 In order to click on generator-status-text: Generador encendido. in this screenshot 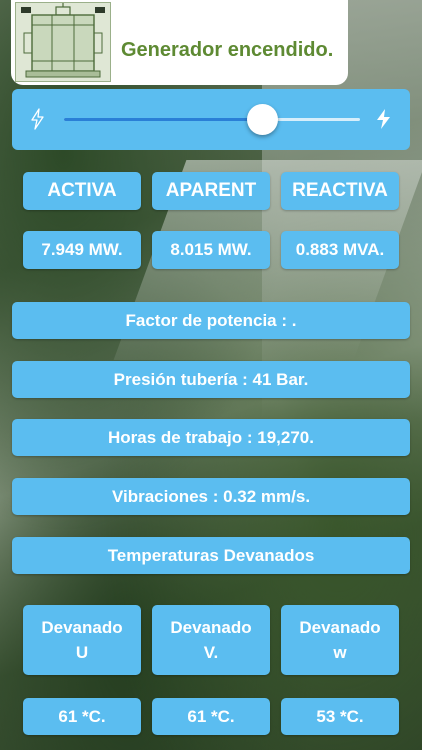, I will do `click(227, 50)`.